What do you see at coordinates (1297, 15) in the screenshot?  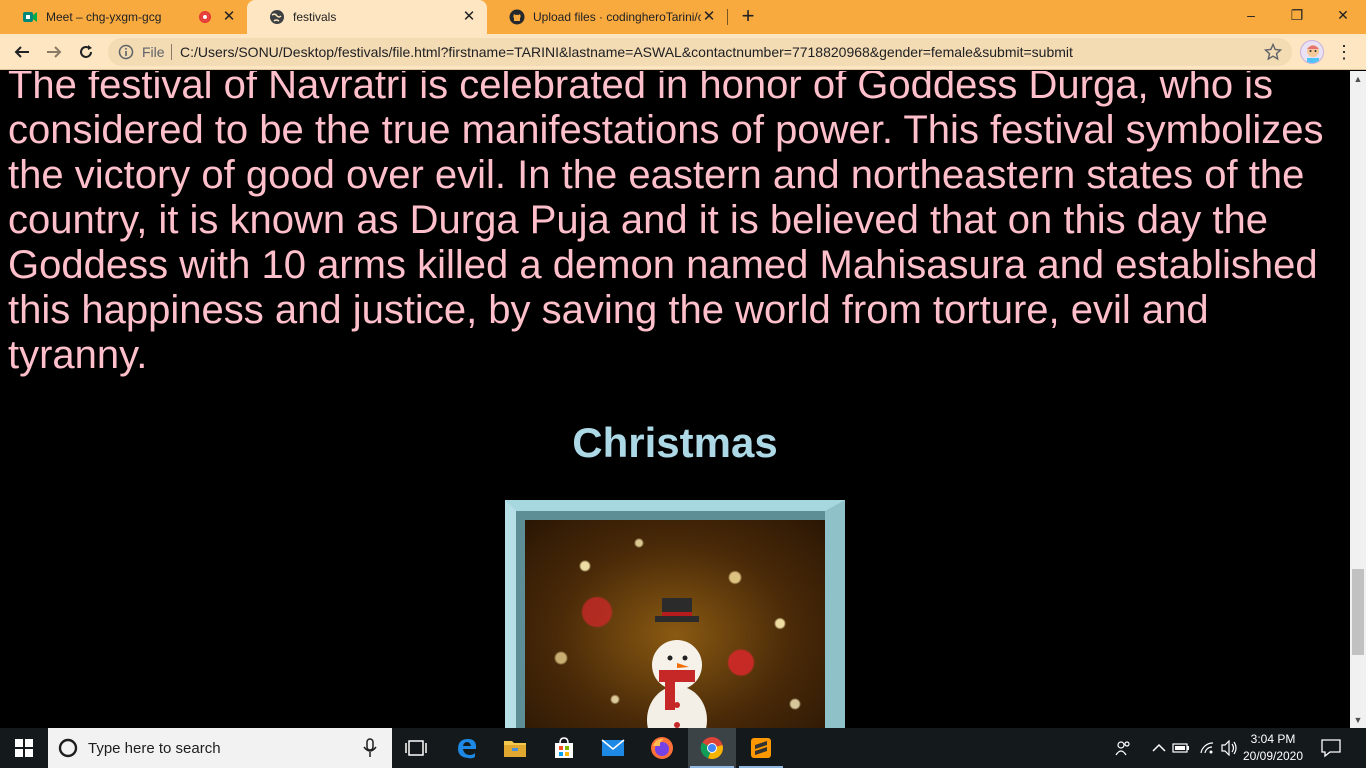 I see `maximize-button: ❐` at bounding box center [1297, 15].